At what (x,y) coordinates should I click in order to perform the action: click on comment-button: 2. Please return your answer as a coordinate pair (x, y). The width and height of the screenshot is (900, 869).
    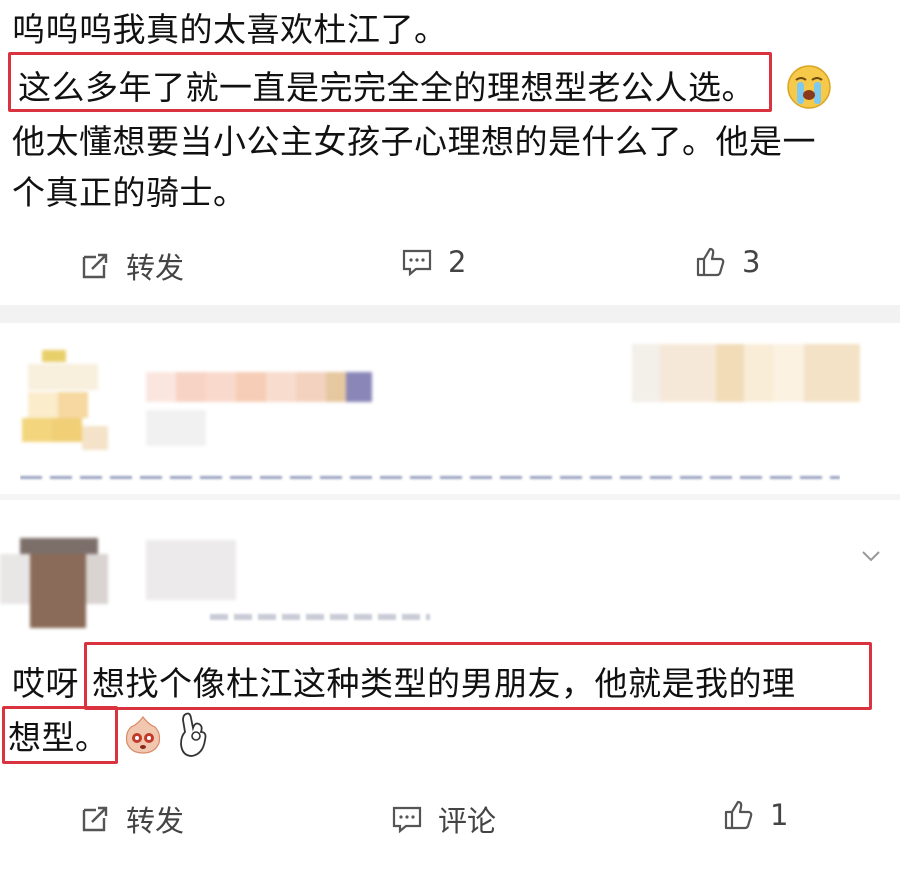
    Looking at the image, I should click on (433, 262).